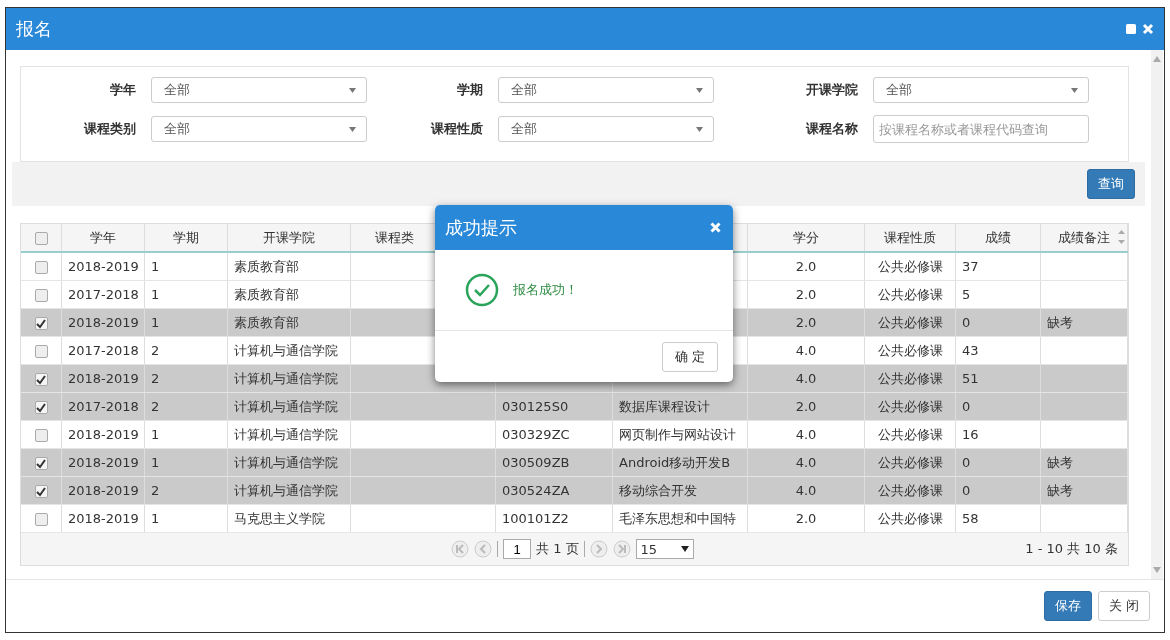 The image size is (1170, 640). I want to click on scroll-down-icon, so click(1157, 570).